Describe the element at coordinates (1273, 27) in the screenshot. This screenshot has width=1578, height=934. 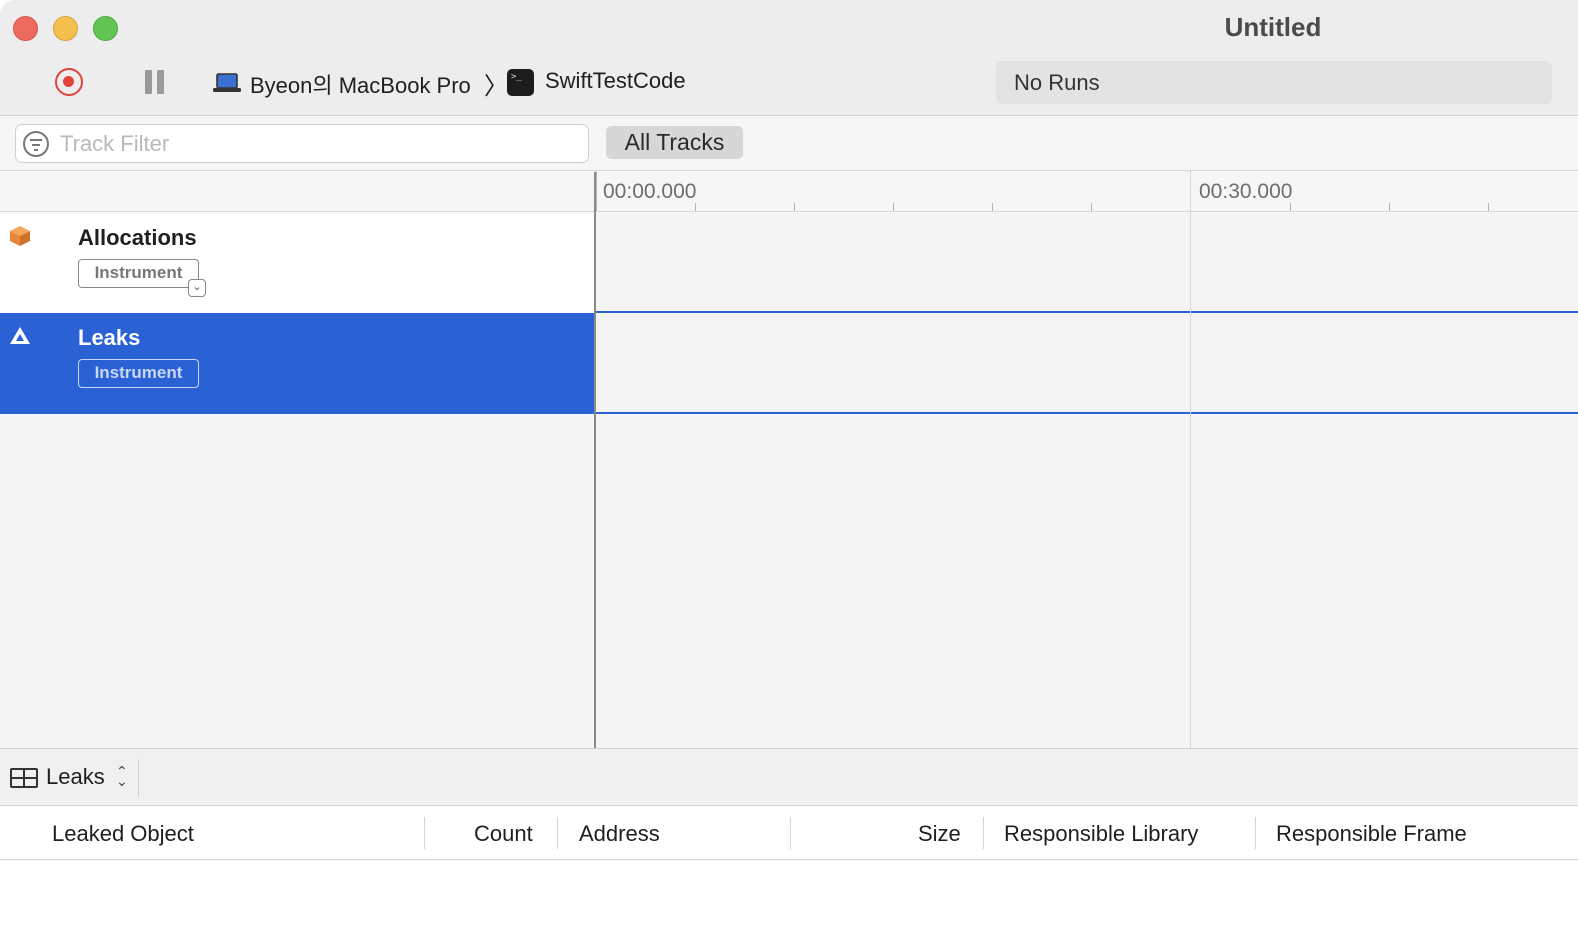
I see `window-title: Untitled` at that location.